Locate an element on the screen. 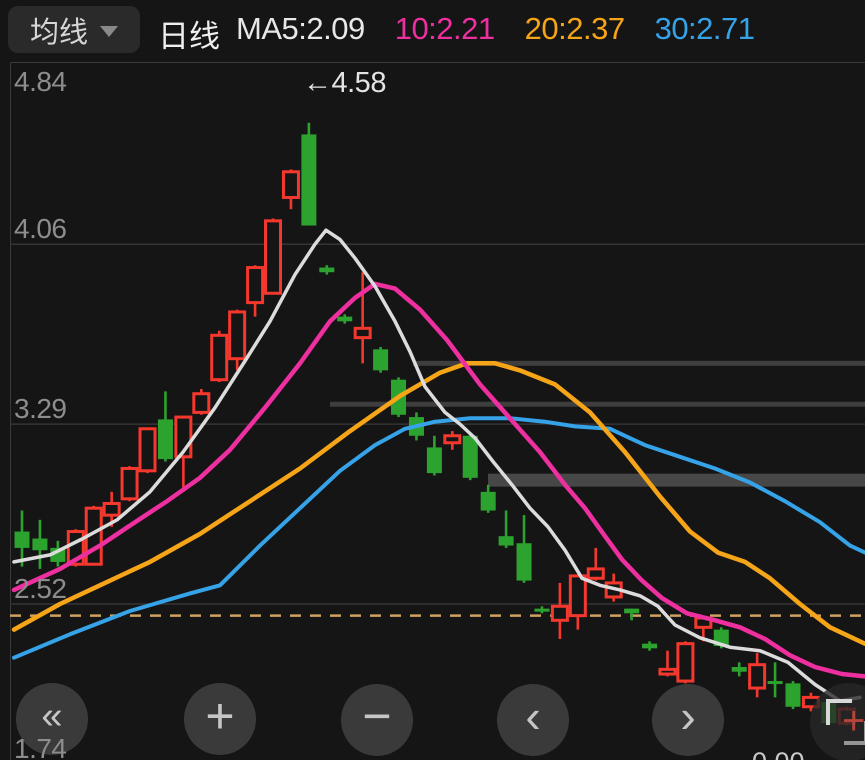 Image resolution: width=865 pixels, height=760 pixels. high-price-annotation: ←4.58 is located at coordinates (344, 83).